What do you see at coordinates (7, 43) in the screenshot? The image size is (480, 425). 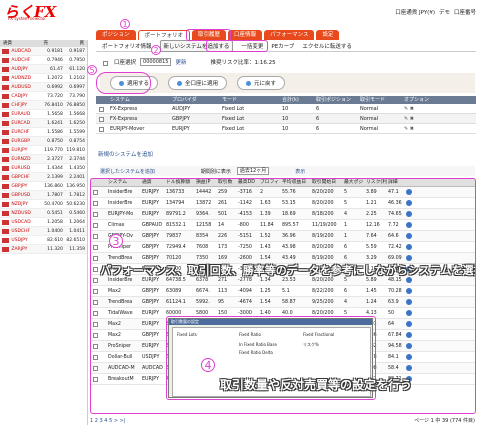 I see `sidebar-header-pair: 通貨` at bounding box center [7, 43].